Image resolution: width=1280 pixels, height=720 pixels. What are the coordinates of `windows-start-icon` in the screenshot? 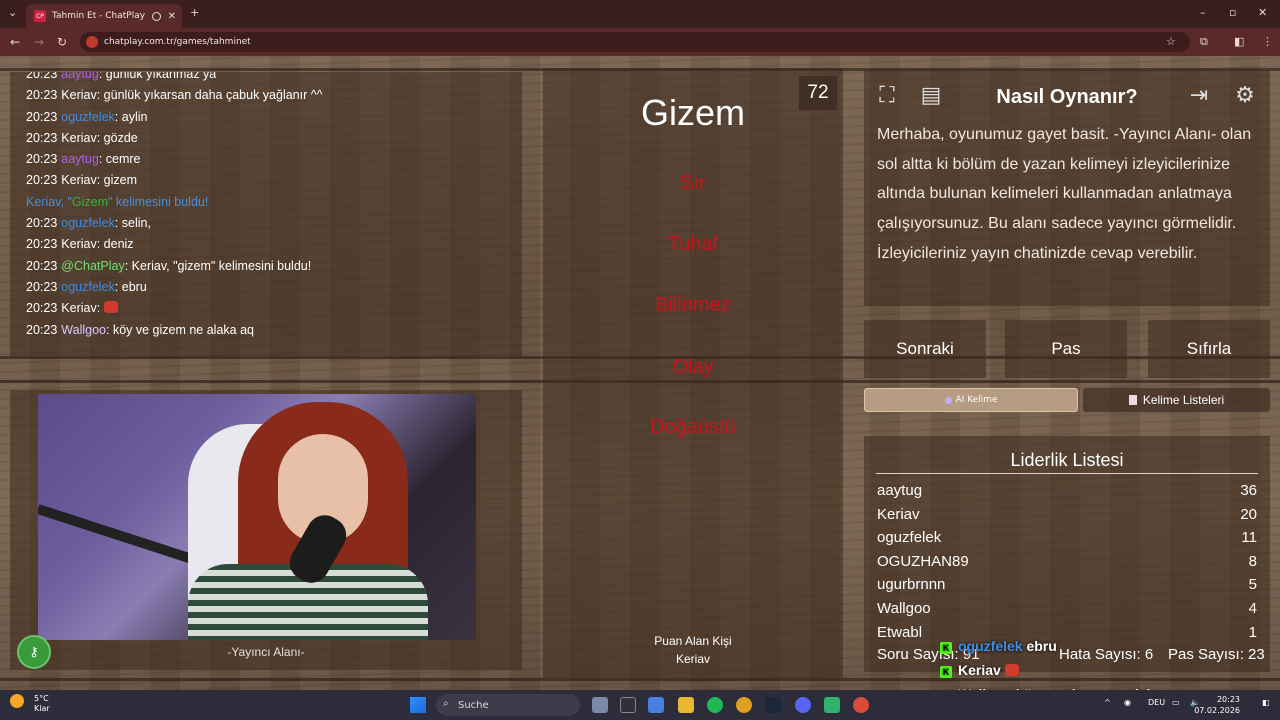 It's located at (418, 705).